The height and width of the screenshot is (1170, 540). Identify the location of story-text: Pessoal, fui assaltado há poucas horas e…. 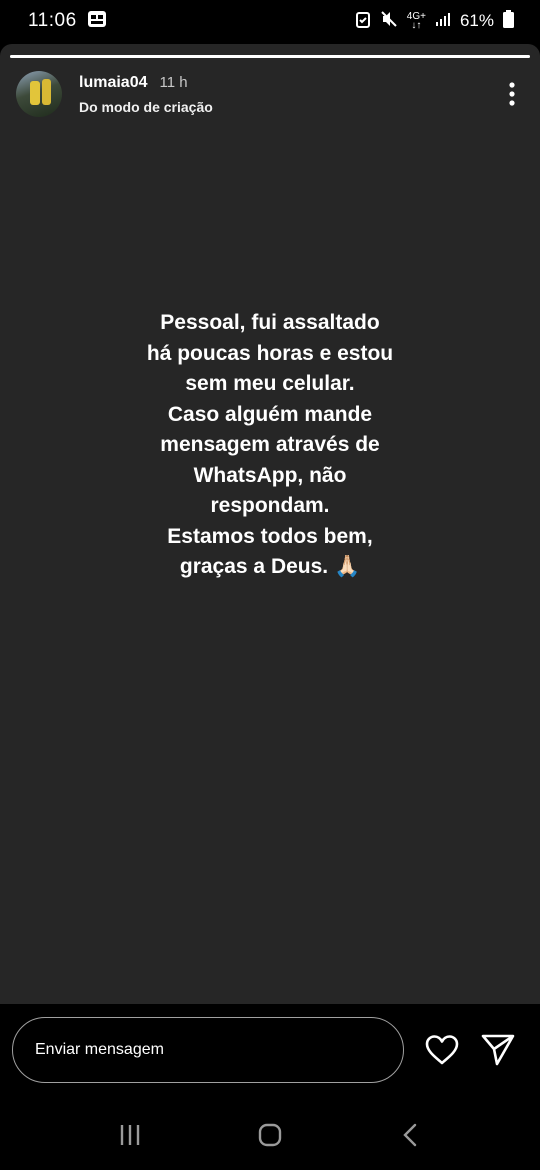
(270, 444).